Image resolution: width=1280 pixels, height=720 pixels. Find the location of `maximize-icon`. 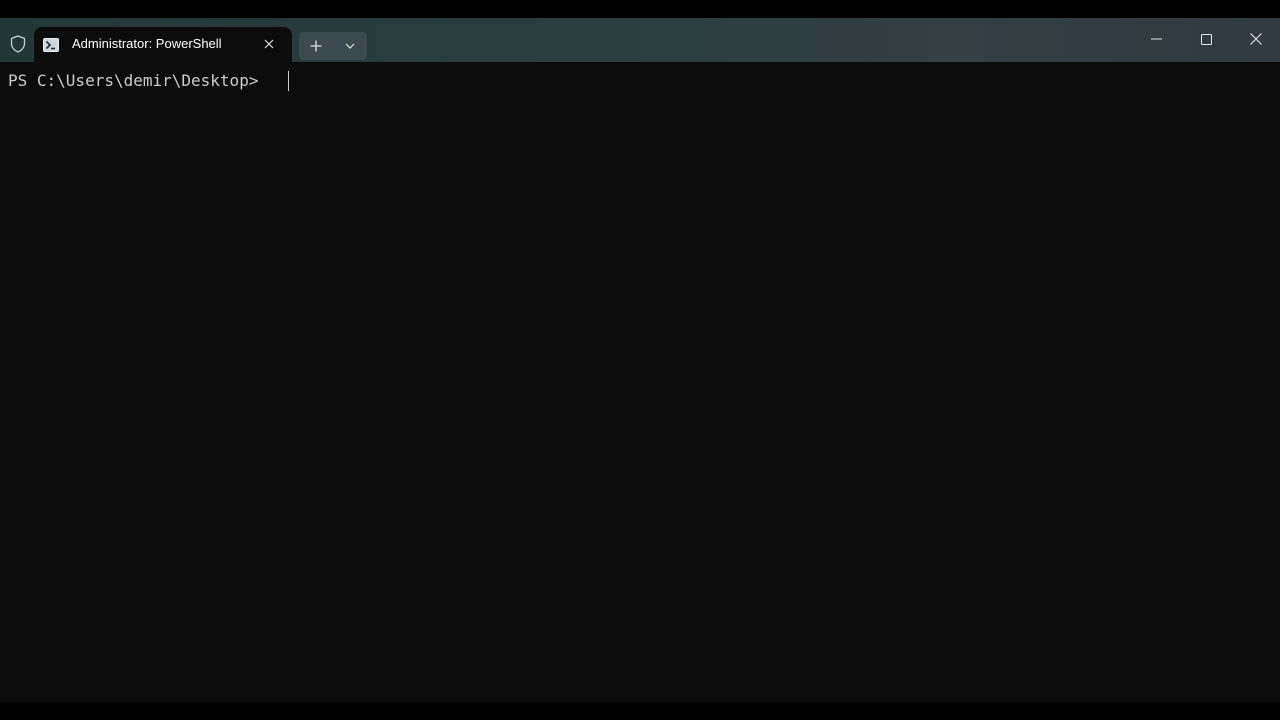

maximize-icon is located at coordinates (1206, 39).